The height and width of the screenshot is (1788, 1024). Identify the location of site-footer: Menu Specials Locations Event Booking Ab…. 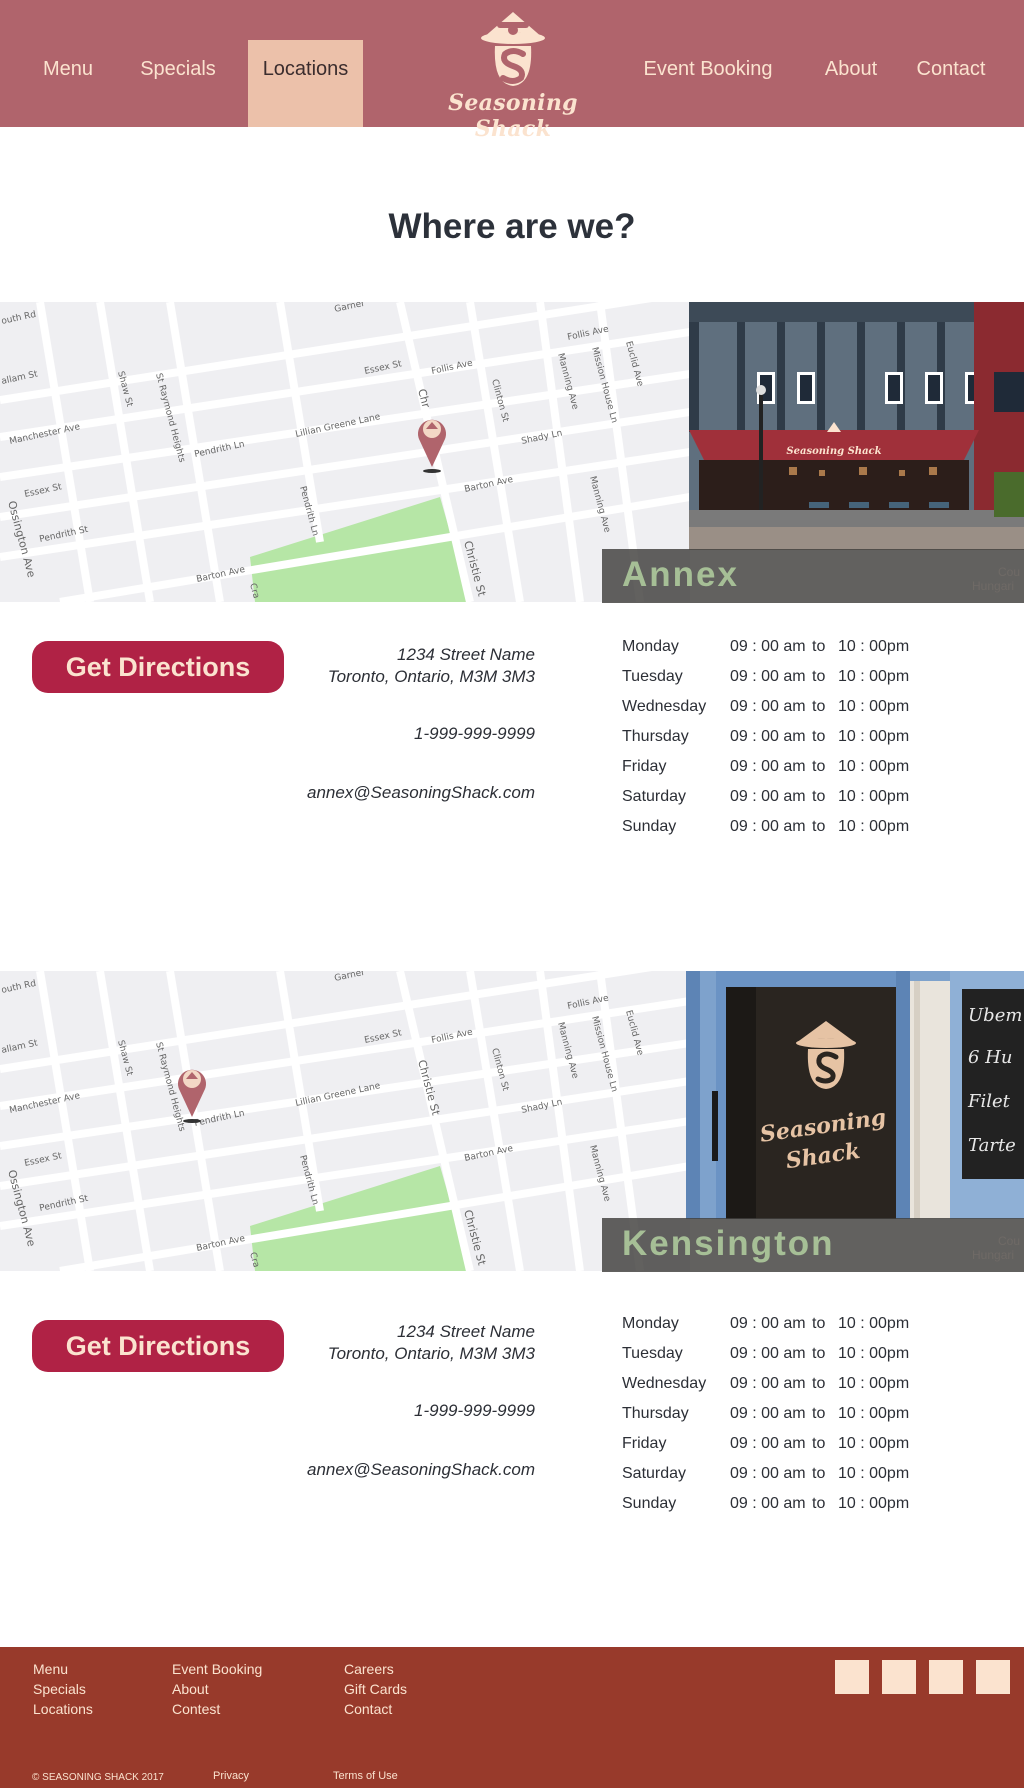
(512, 1717).